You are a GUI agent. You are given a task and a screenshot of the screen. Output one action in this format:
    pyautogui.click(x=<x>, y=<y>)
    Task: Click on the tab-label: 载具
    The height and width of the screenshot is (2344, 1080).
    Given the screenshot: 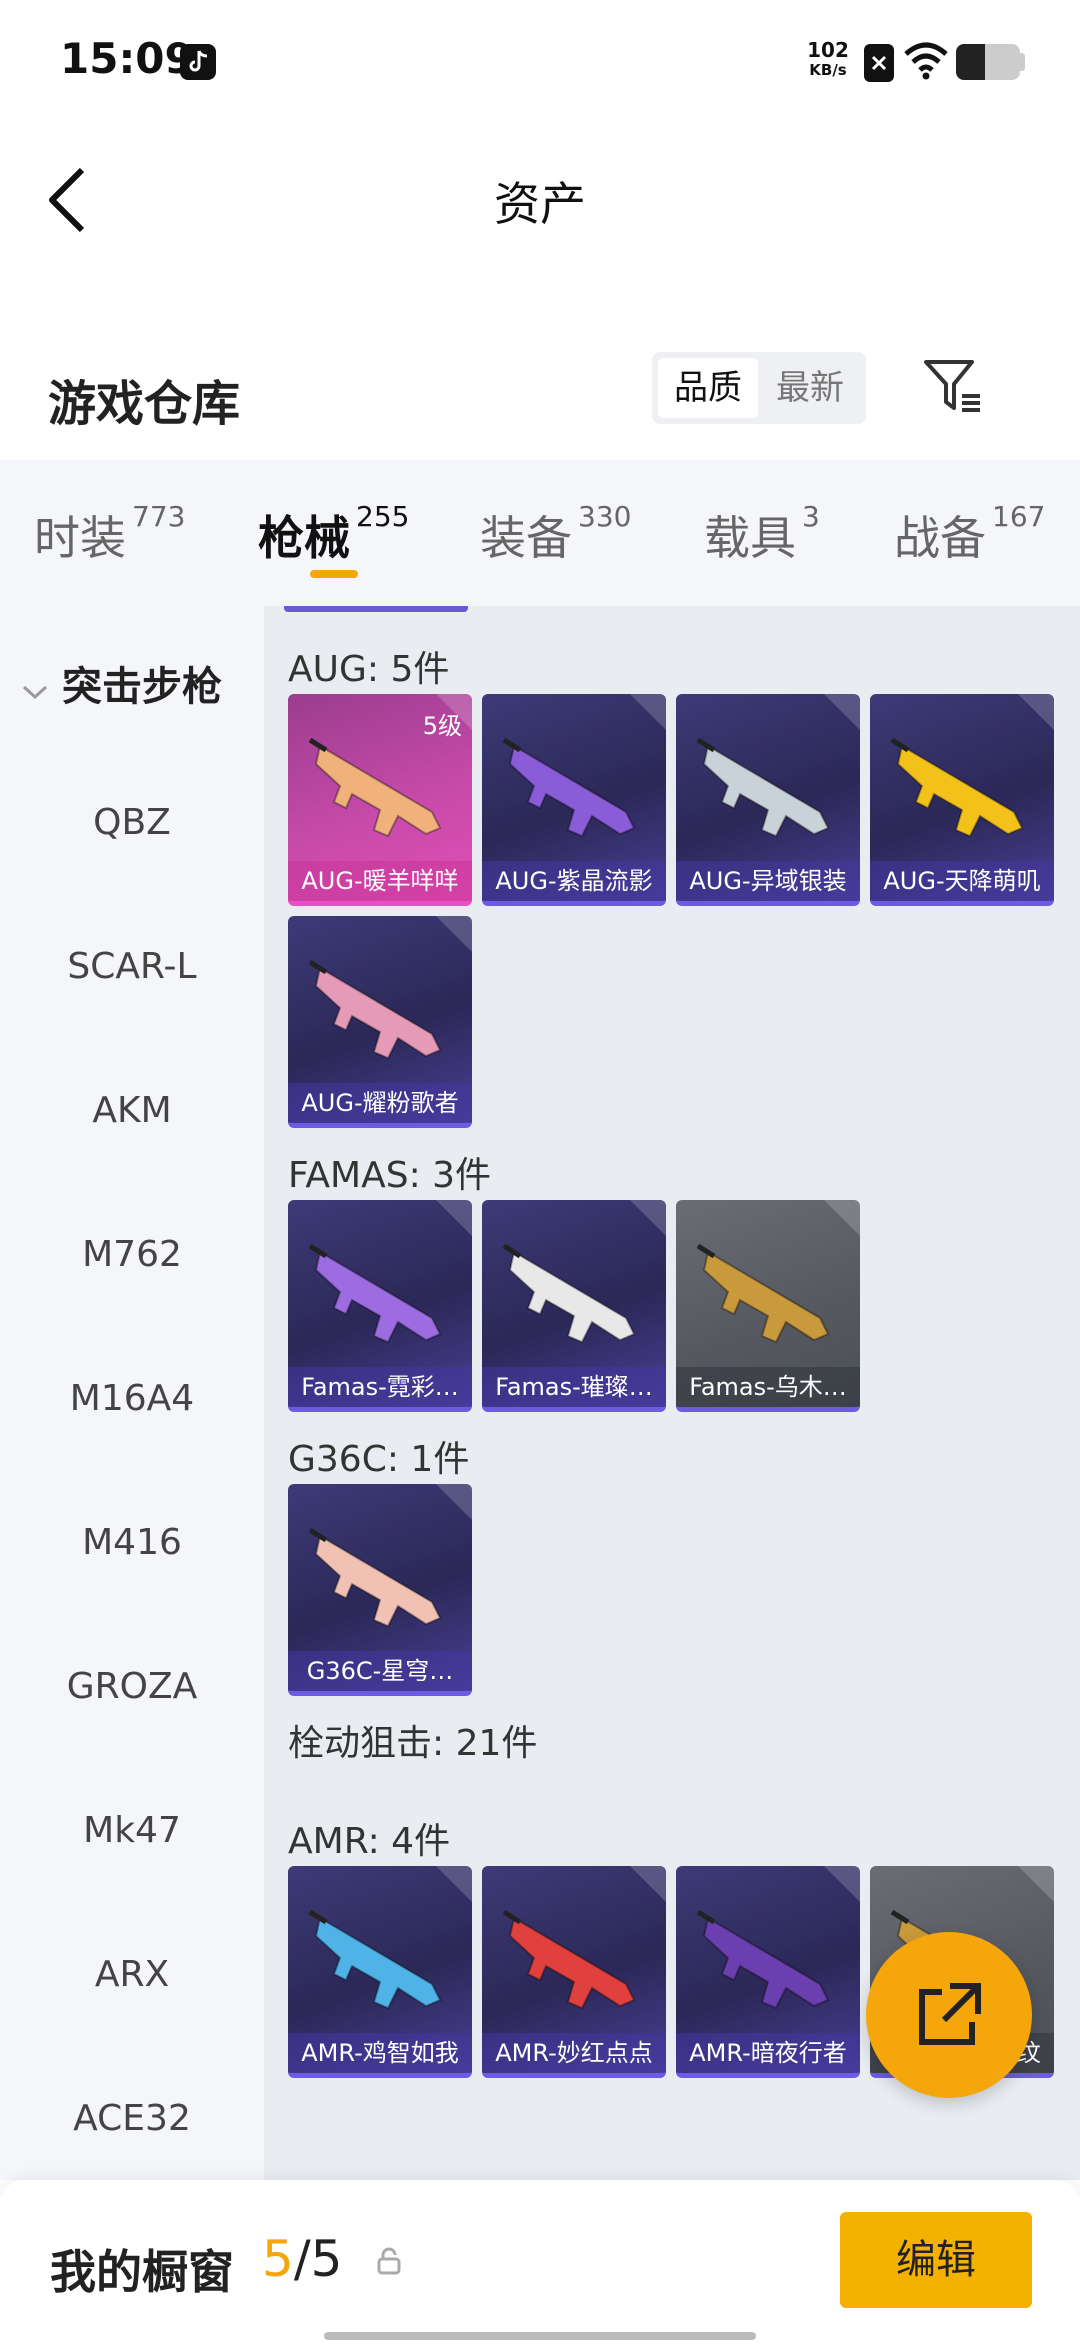 What is the action you would take?
    pyautogui.click(x=750, y=538)
    